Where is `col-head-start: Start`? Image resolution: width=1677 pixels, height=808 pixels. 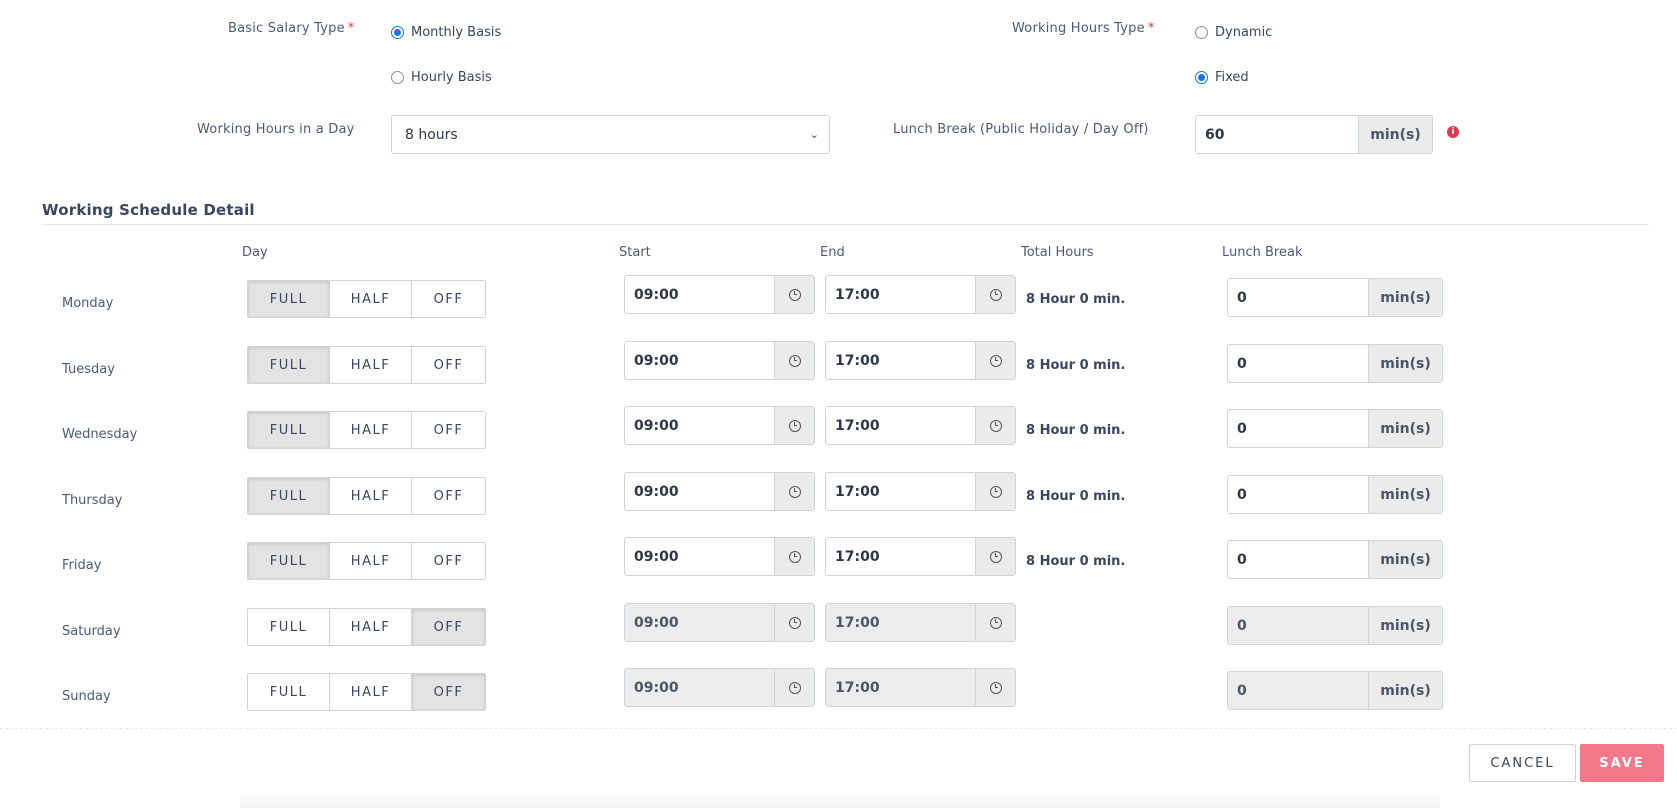
col-head-start: Start is located at coordinates (635, 252).